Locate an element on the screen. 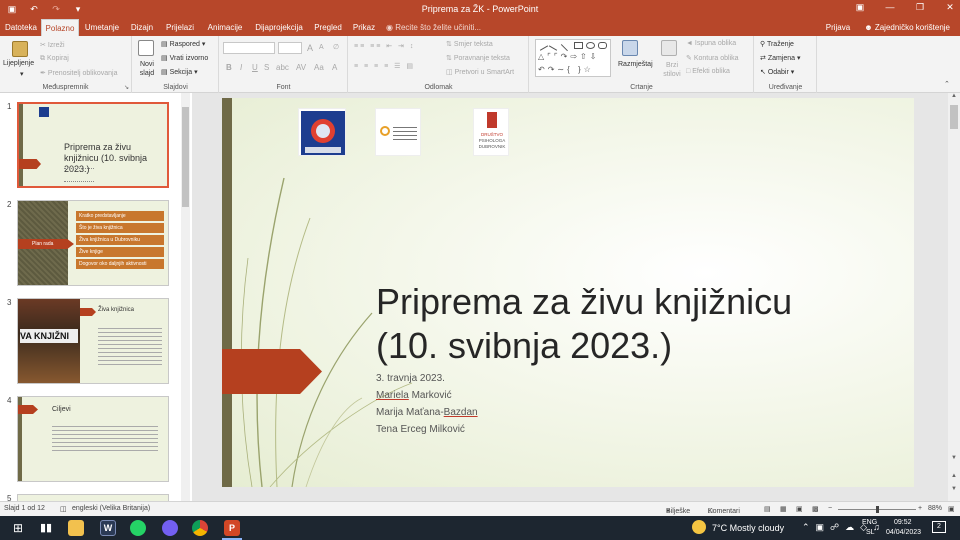 The image size is (960, 540). sign-in-link: Prijava is located at coordinates (838, 27).